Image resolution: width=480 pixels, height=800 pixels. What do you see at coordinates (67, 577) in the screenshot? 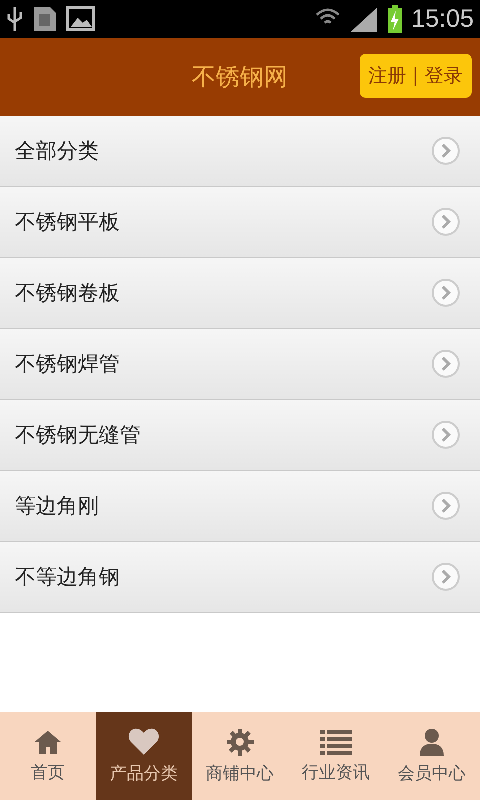
I see `category-label: 不等边角钢` at bounding box center [67, 577].